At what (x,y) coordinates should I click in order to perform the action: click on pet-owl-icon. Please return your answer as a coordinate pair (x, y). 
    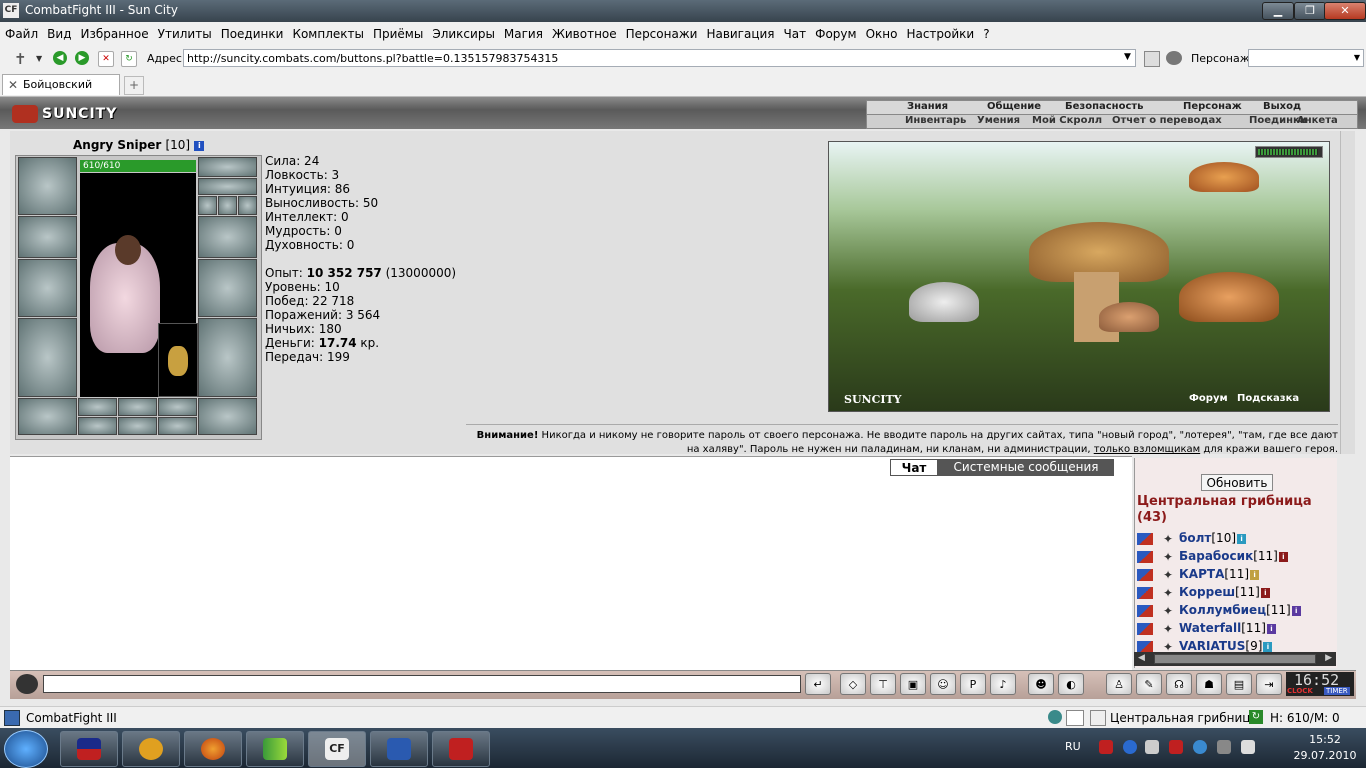
    Looking at the image, I should click on (178, 360).